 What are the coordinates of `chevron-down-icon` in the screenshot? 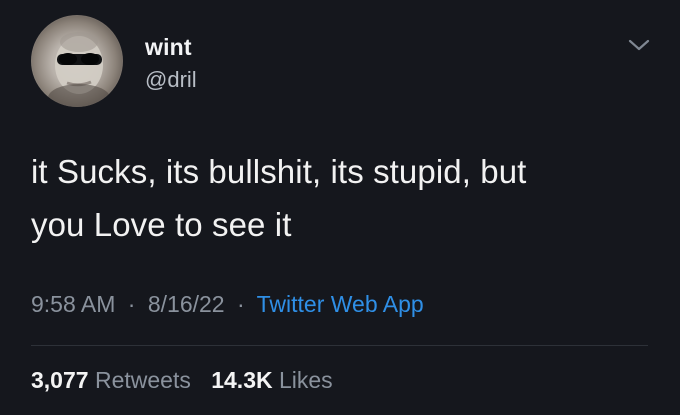 It's located at (639, 45).